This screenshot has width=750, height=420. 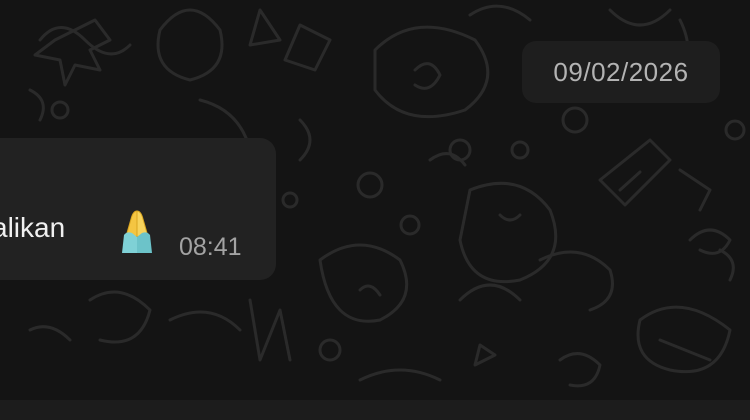 I want to click on message-text: alikan, so click(x=33, y=227).